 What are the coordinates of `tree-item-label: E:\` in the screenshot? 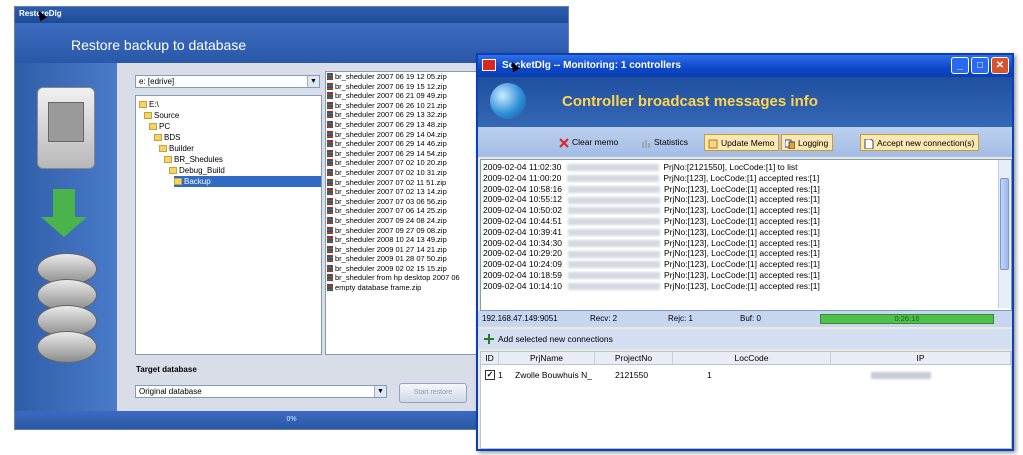 It's located at (154, 104).